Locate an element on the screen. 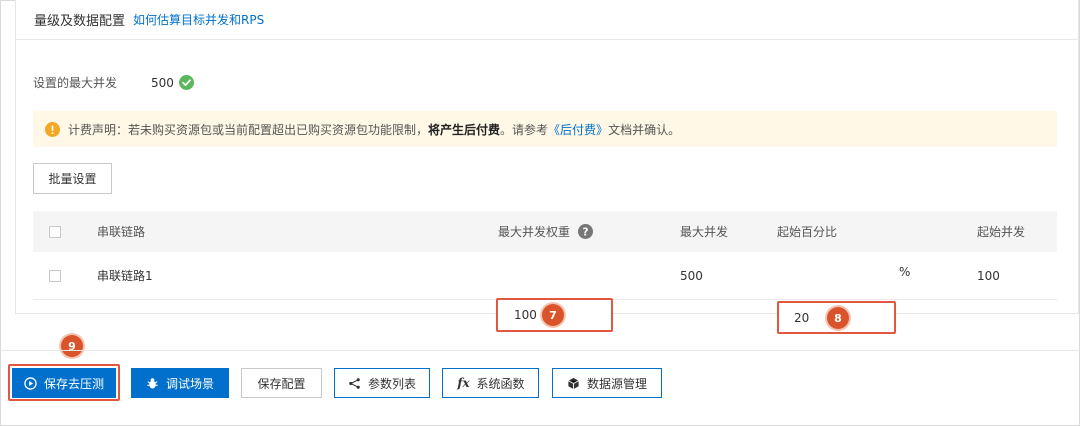 Image resolution: width=1080 pixels, height=426 pixels. question-icon: ? is located at coordinates (586, 231).